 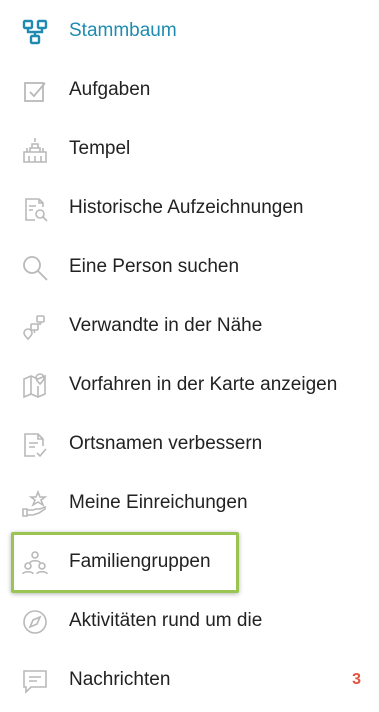 I want to click on menu-item-aktivitaeten: Aktivitäten rund um die, so click(x=189, y=621).